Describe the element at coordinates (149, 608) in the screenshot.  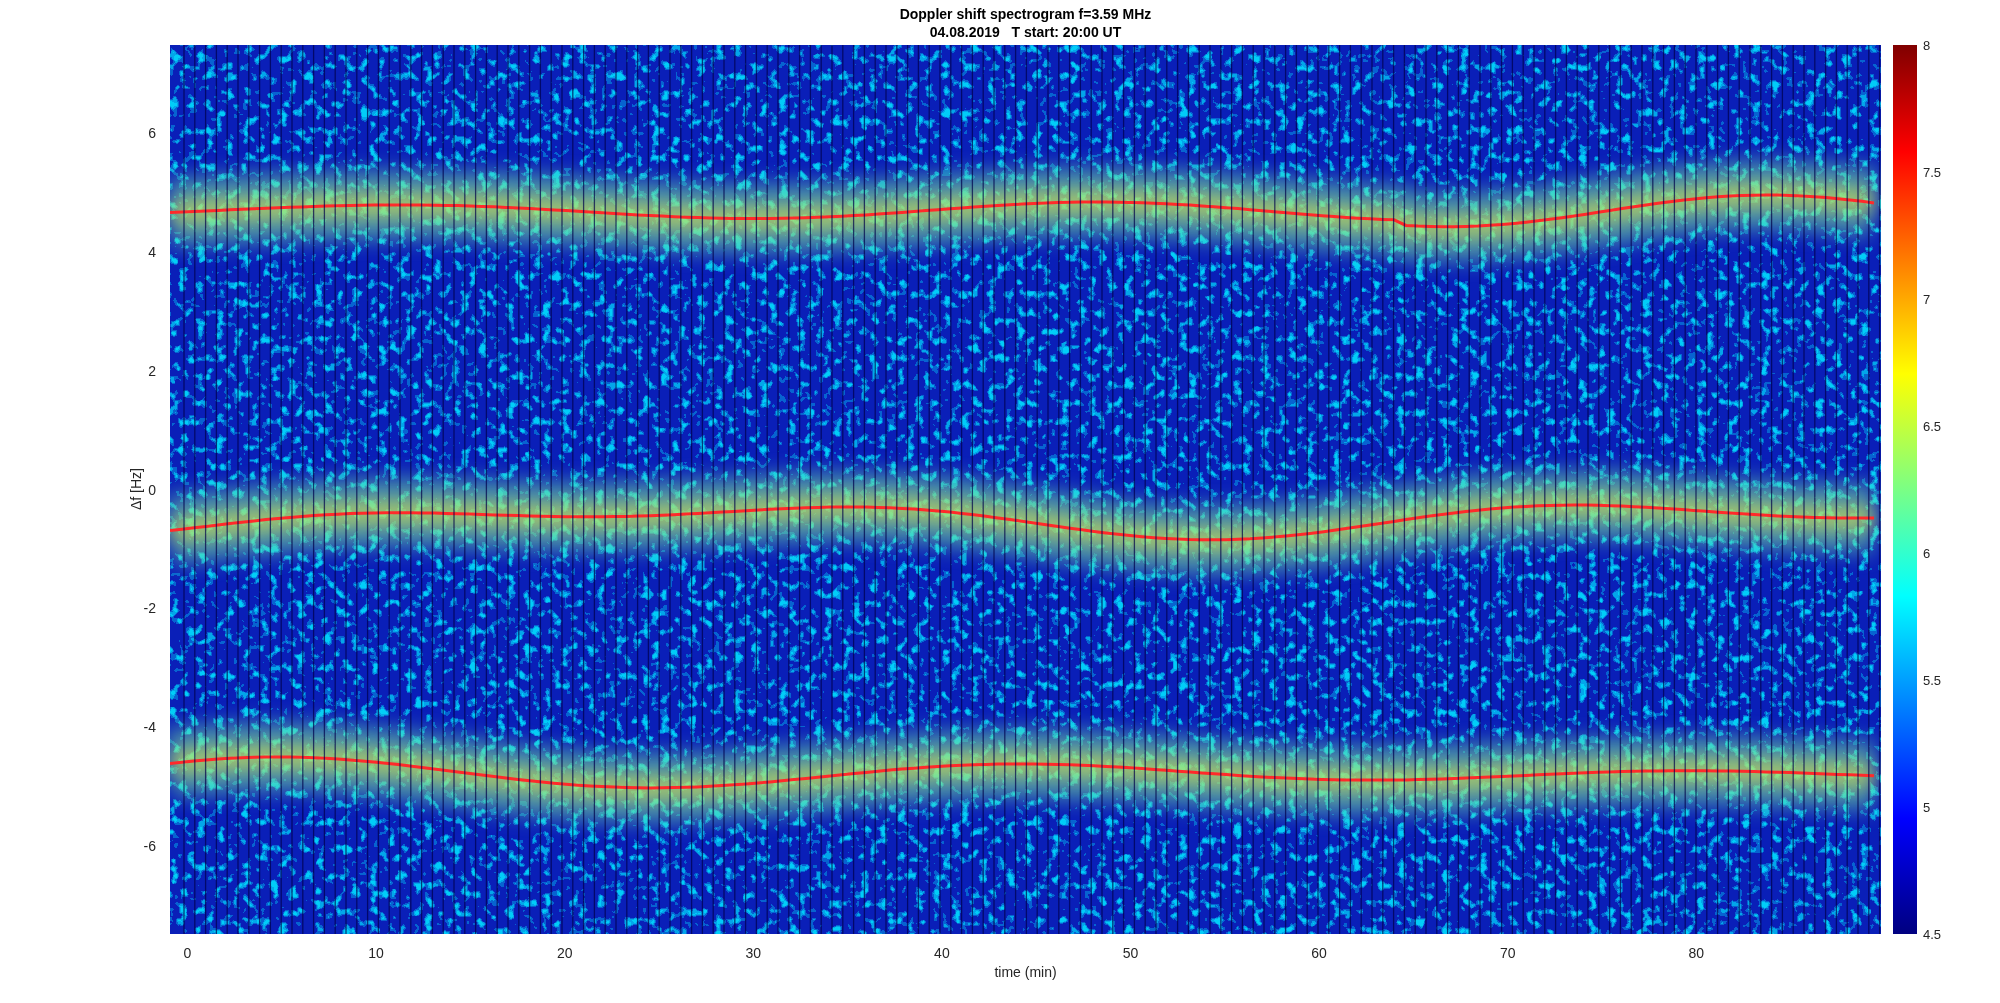
I see `y-tick-label: -2` at that location.